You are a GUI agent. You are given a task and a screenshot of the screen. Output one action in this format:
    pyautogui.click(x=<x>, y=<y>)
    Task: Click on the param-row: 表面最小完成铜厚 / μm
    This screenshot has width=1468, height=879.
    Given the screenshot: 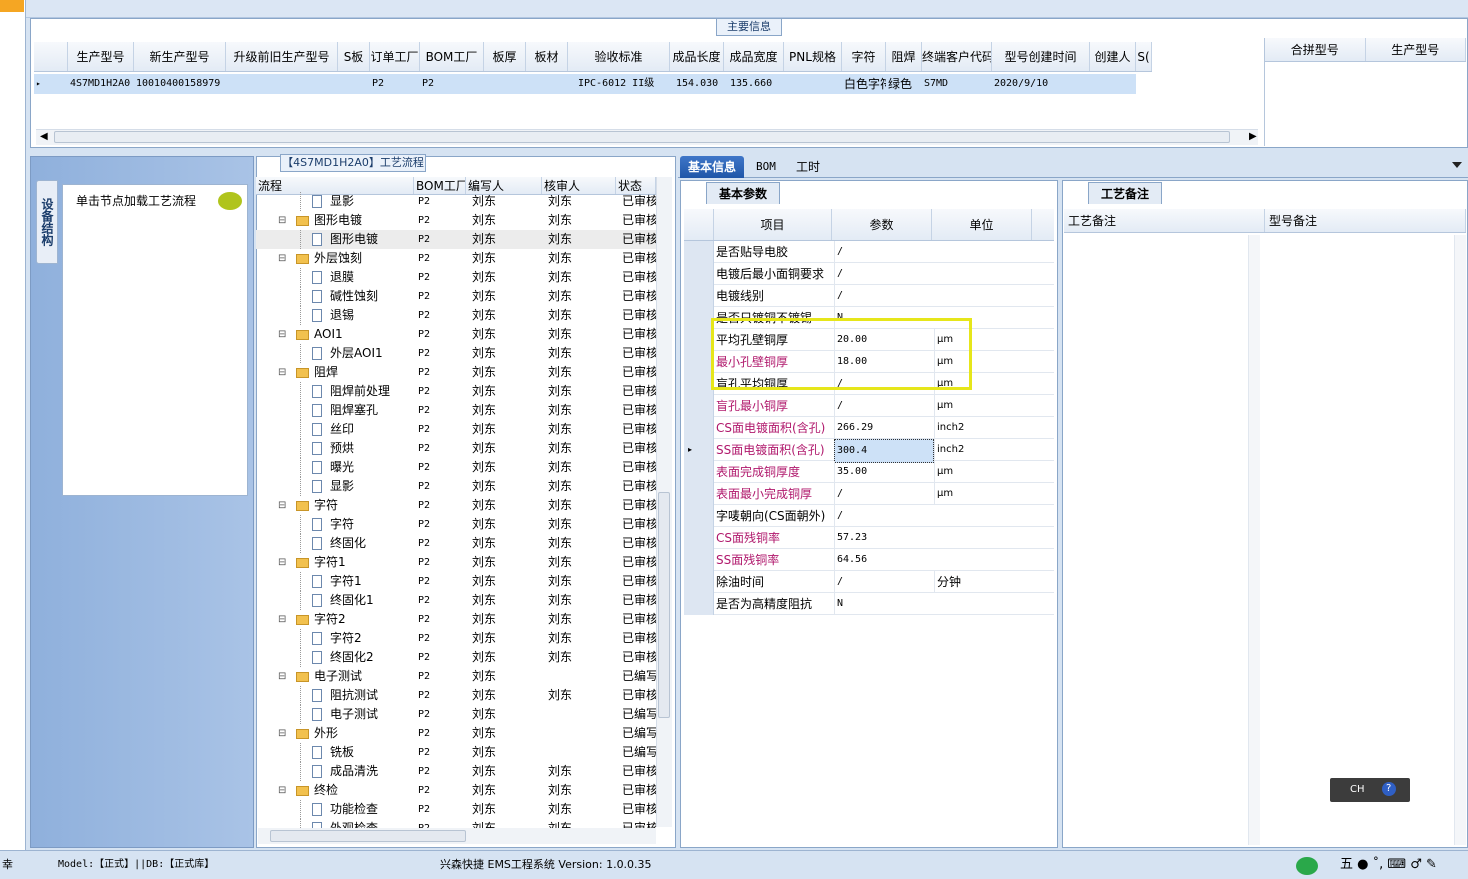 What is the action you would take?
    pyautogui.click(x=869, y=494)
    